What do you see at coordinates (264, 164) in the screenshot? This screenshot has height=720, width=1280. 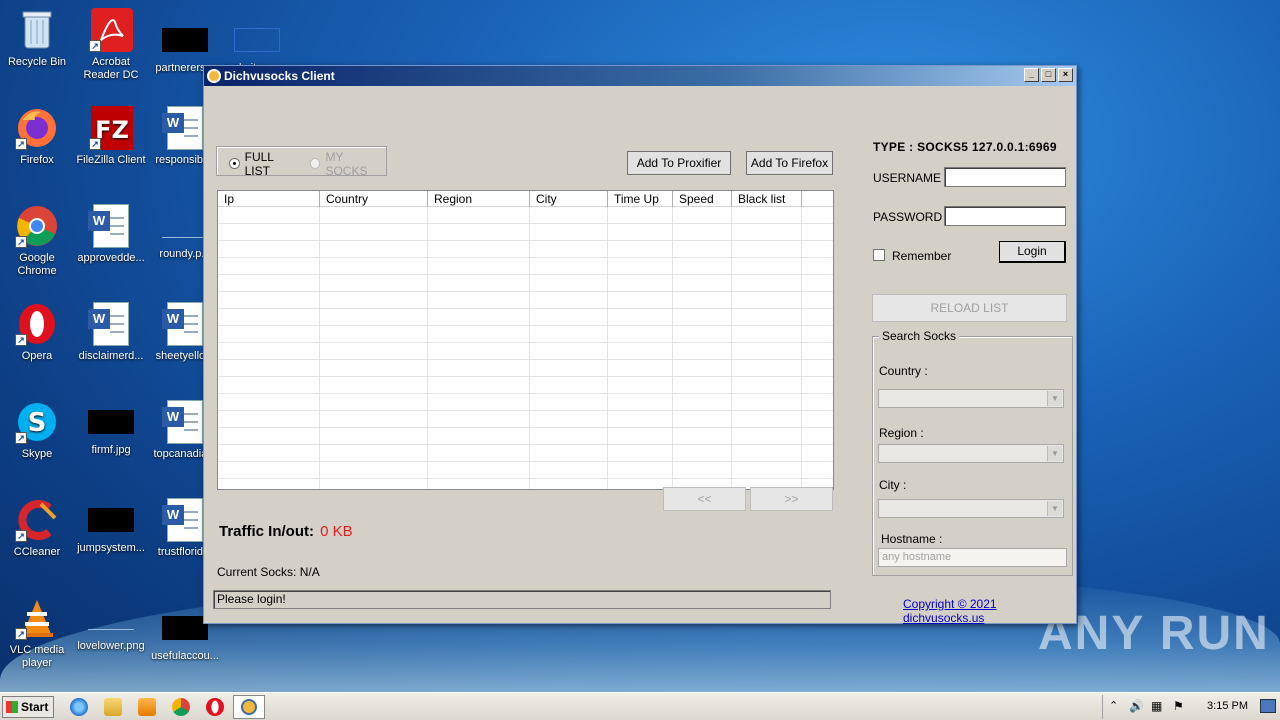 I see `full-list-radio: FULL LIST` at bounding box center [264, 164].